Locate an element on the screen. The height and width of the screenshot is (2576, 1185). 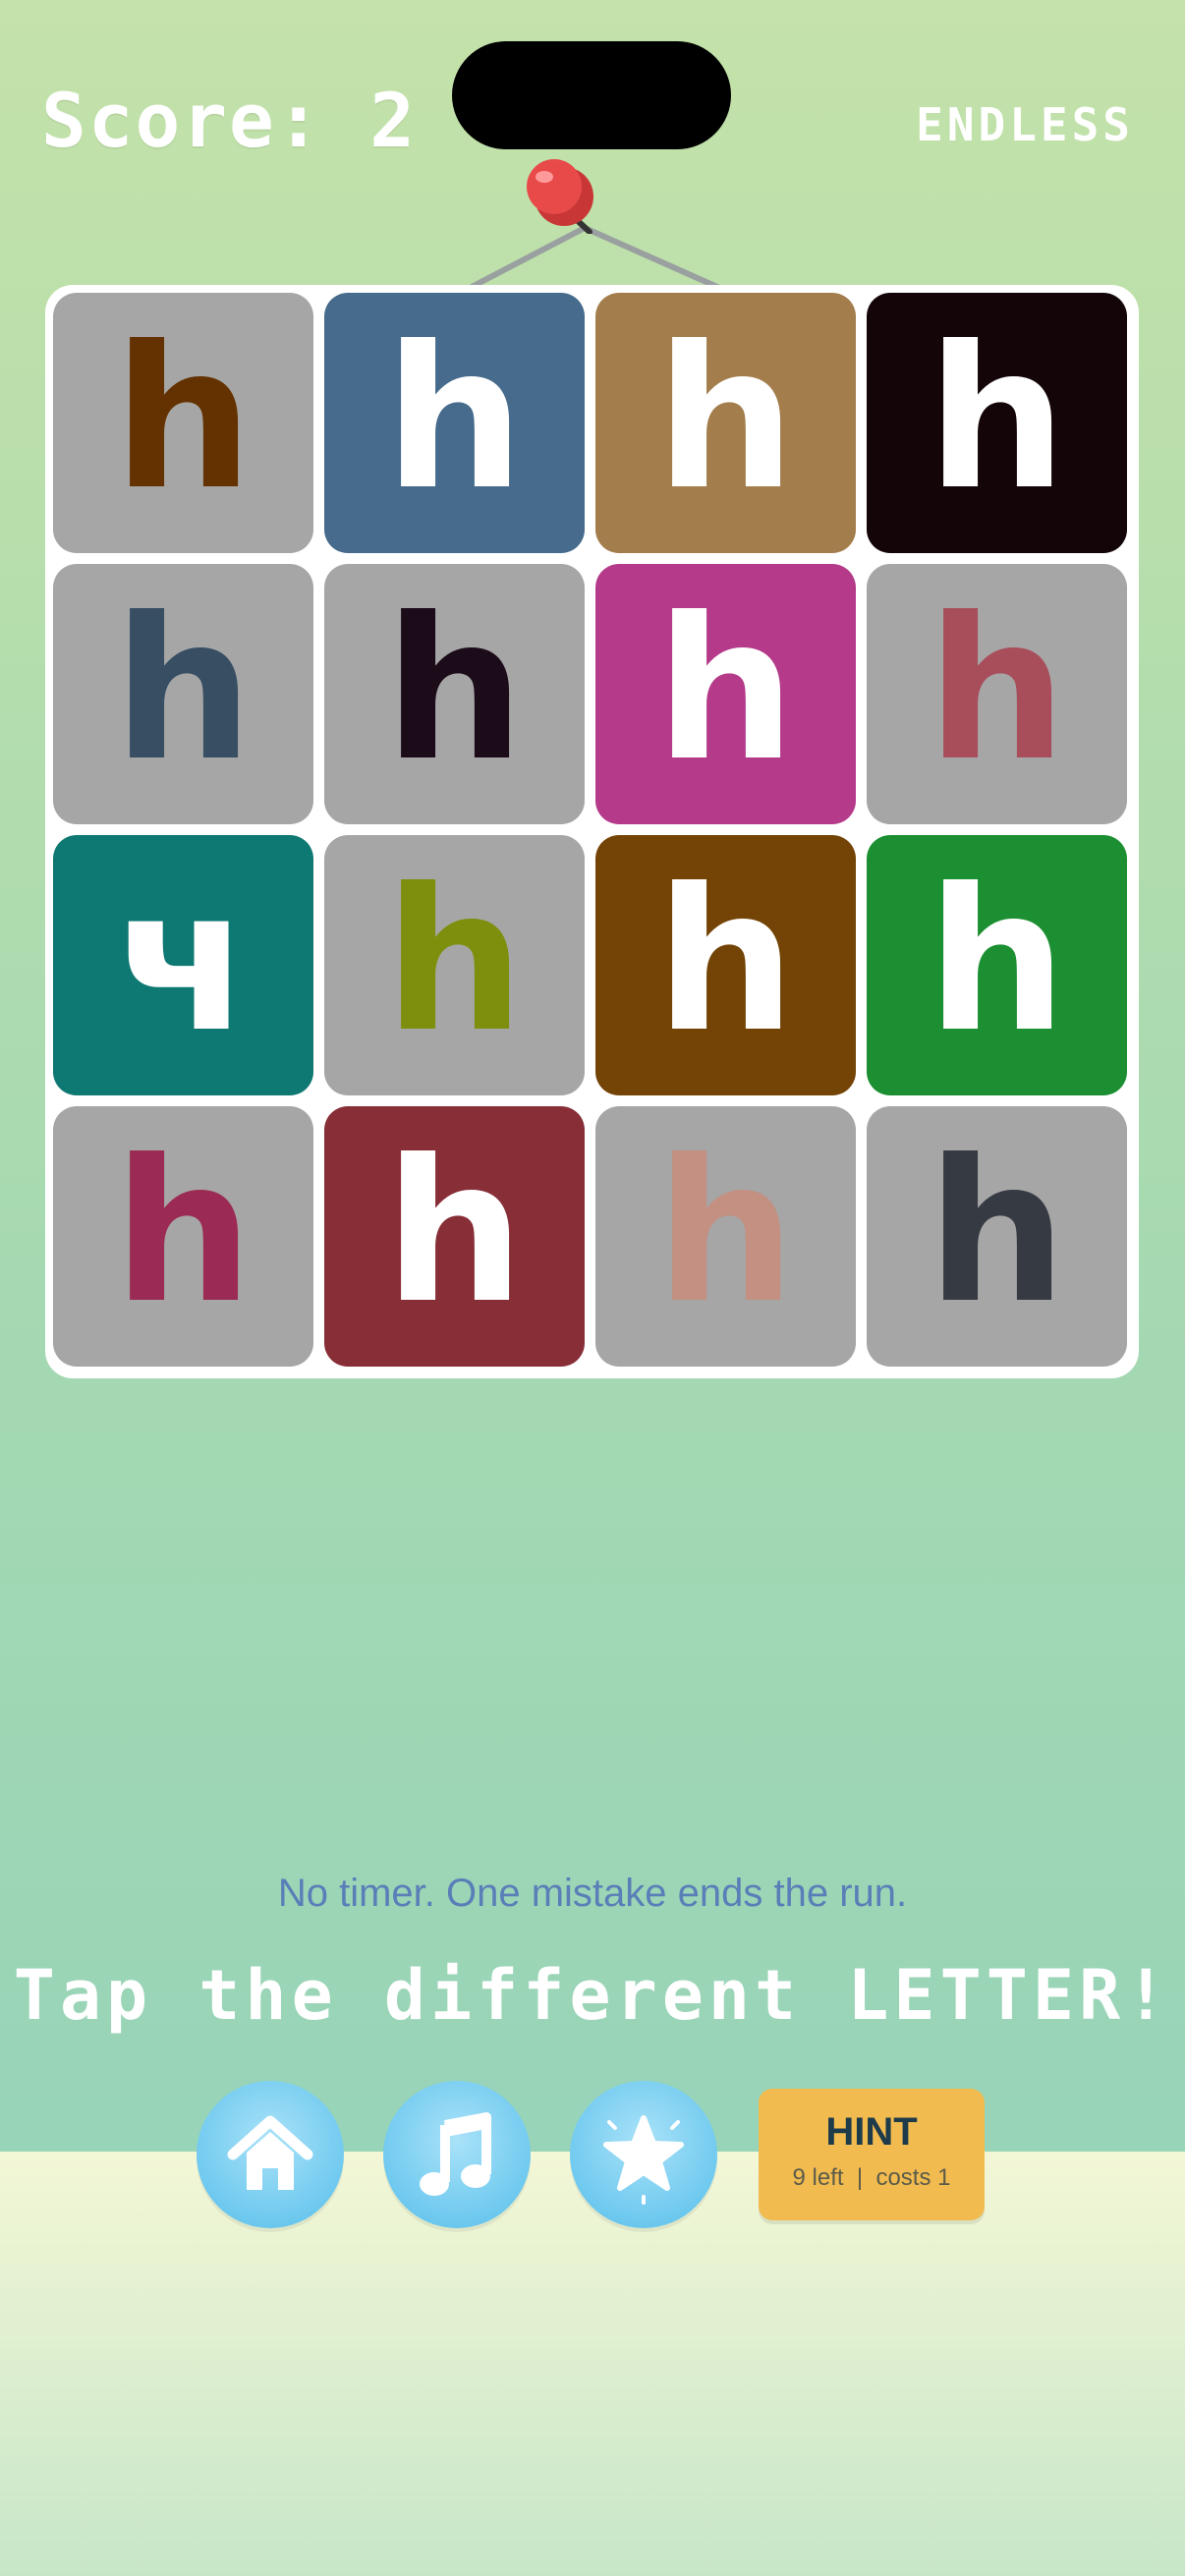
letter-tile: ч is located at coordinates (183, 965).